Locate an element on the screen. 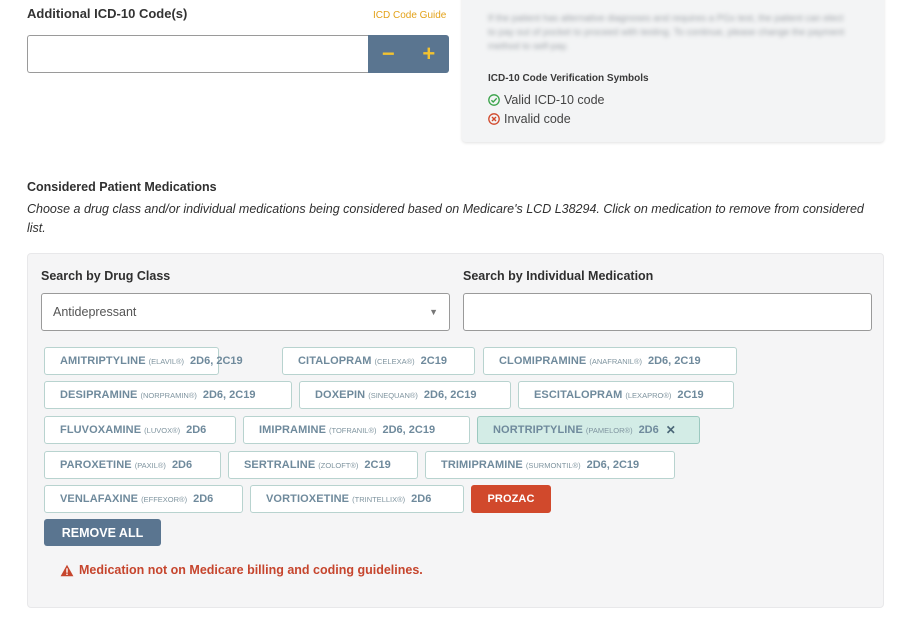  medication-tag-non-medicare: PROZAC is located at coordinates (511, 499).